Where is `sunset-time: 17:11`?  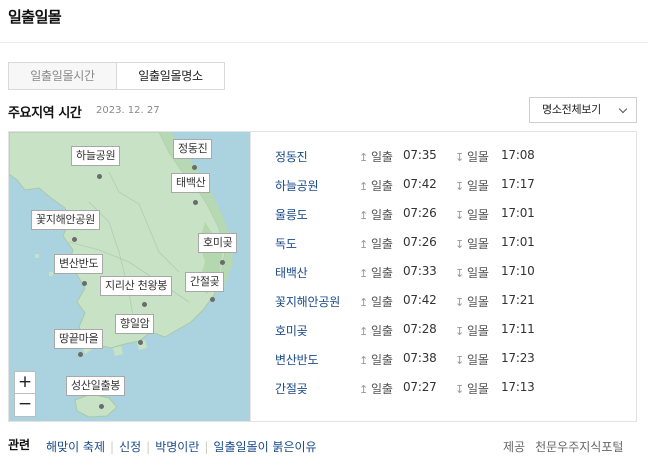
sunset-time: 17:11 is located at coordinates (518, 329).